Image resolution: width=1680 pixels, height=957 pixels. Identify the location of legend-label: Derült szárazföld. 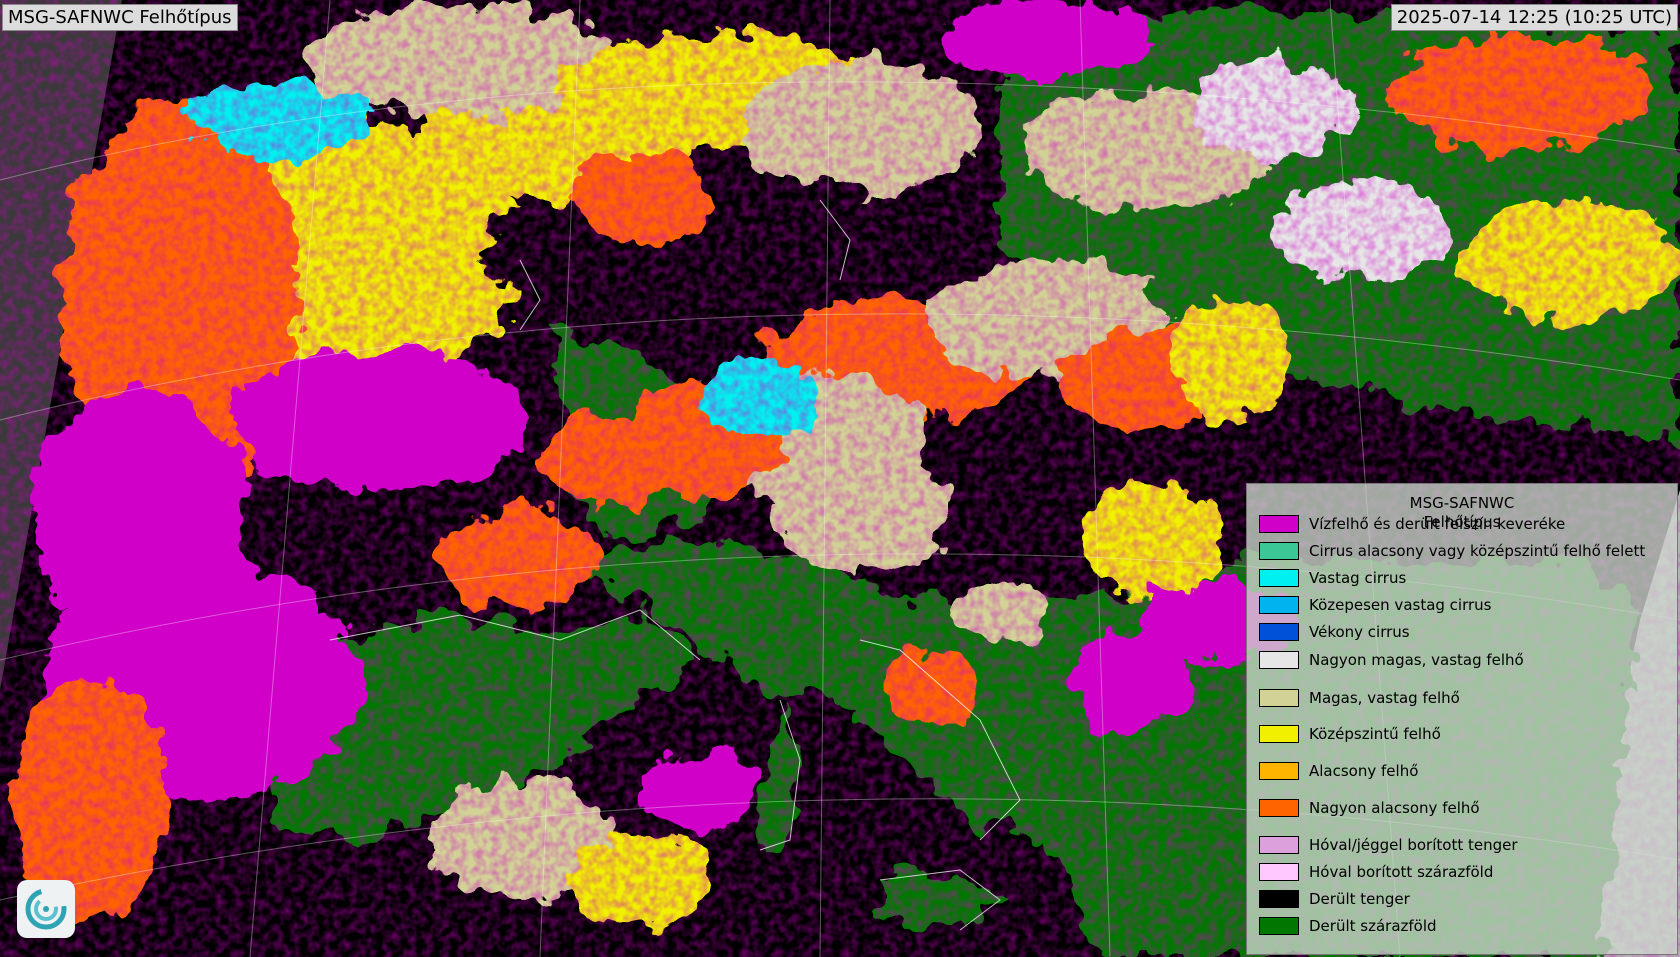
(1373, 926).